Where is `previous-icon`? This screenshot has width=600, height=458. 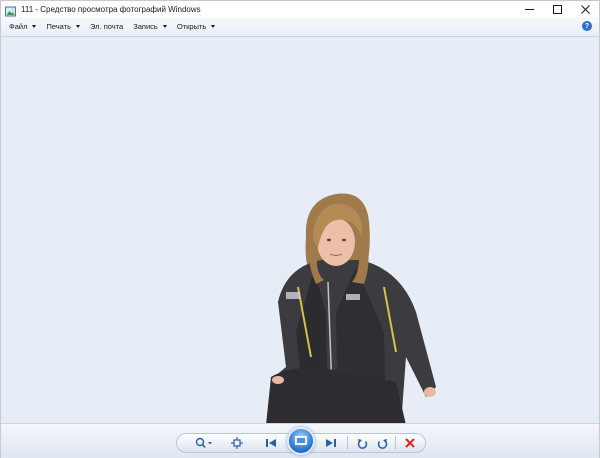
previous-icon is located at coordinates (271, 443).